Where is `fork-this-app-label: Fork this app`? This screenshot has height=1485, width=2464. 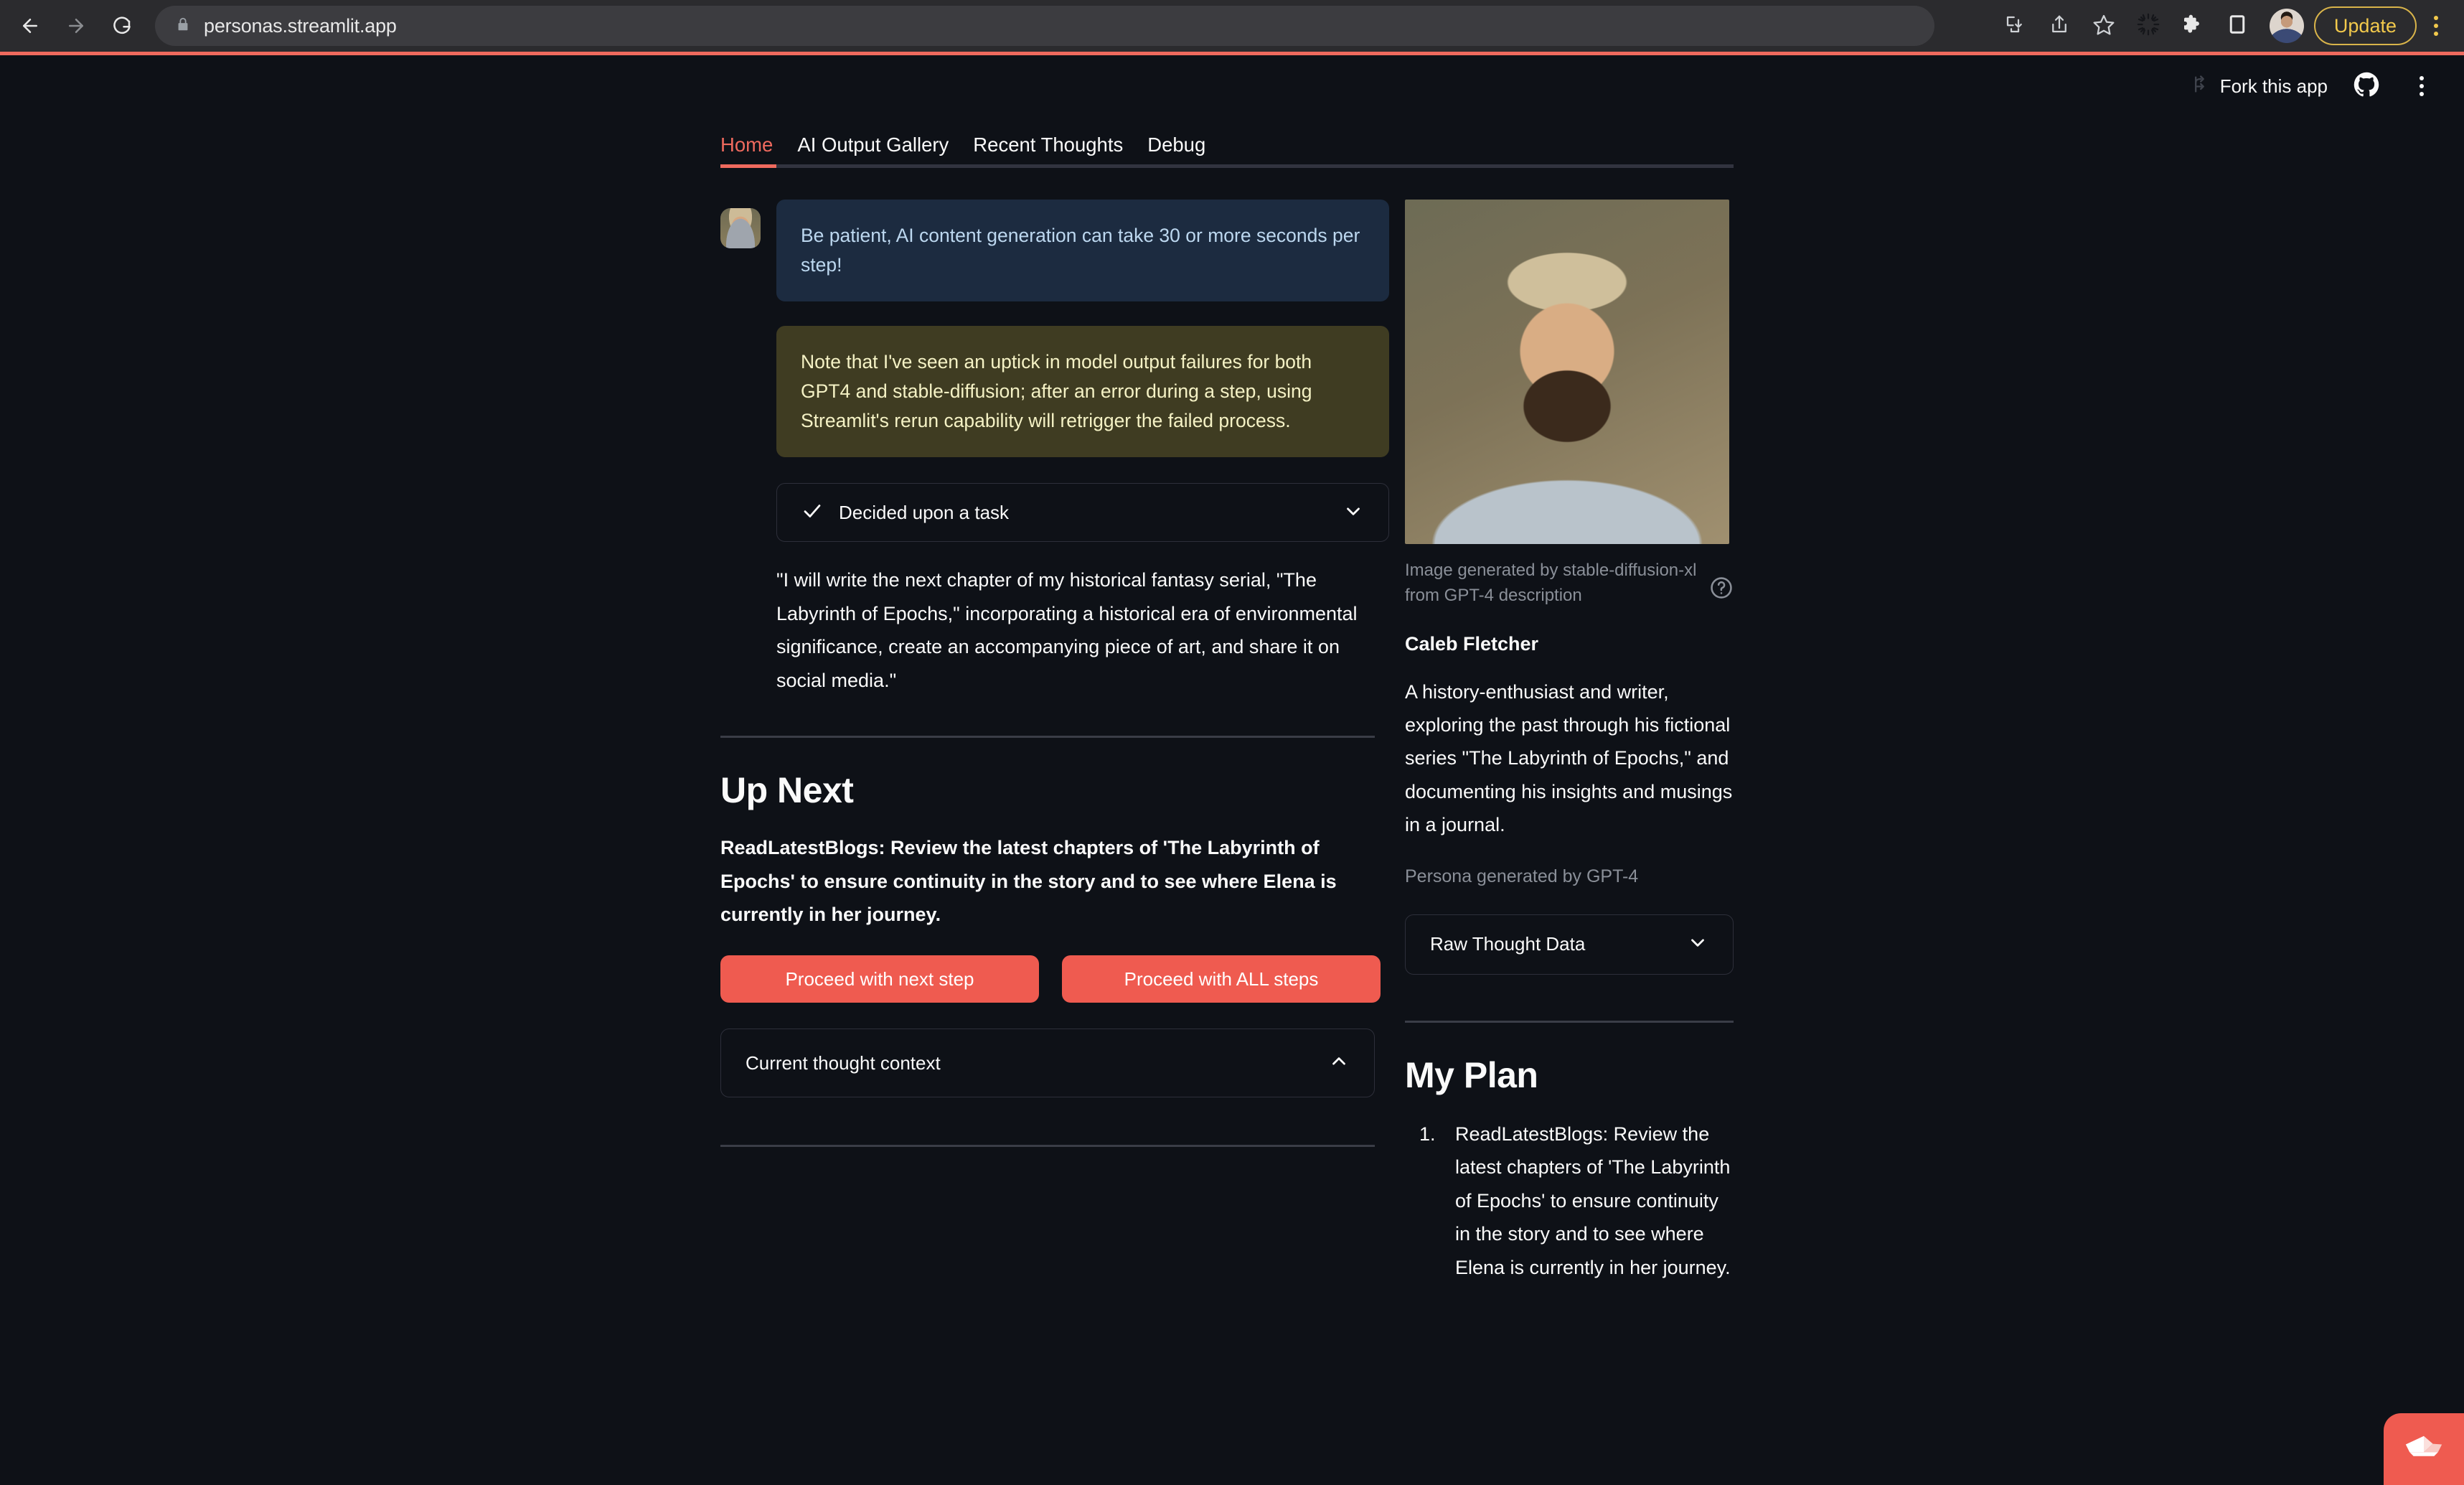
fork-this-app-label: Fork this app is located at coordinates (2273, 86).